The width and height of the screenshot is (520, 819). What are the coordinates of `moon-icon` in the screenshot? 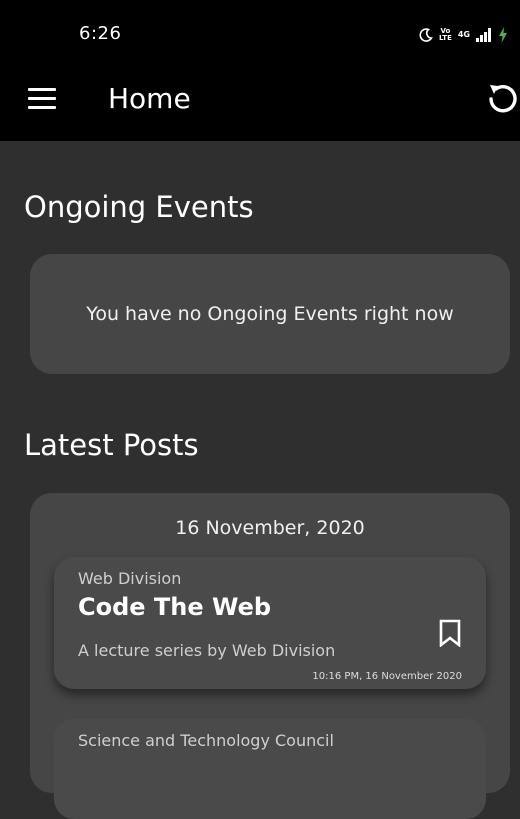 It's located at (426, 35).